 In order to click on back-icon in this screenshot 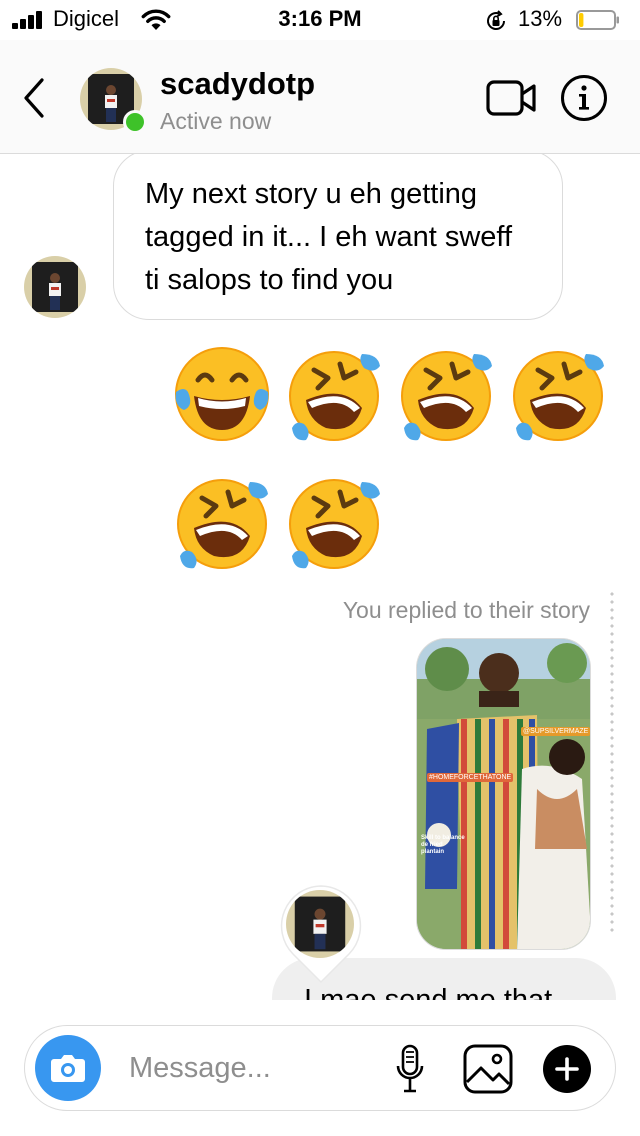, I will do `click(35, 98)`.